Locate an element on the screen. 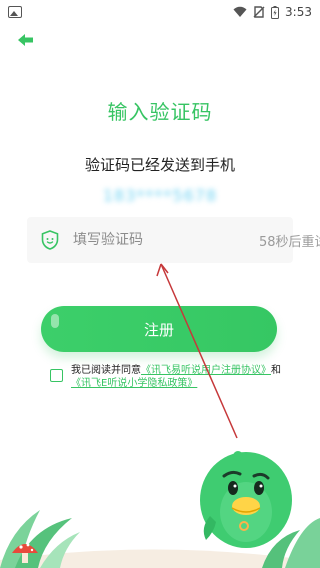 Image resolution: width=320 pixels, height=568 pixels. verification-code-box: 58秒后重试 is located at coordinates (173, 240).